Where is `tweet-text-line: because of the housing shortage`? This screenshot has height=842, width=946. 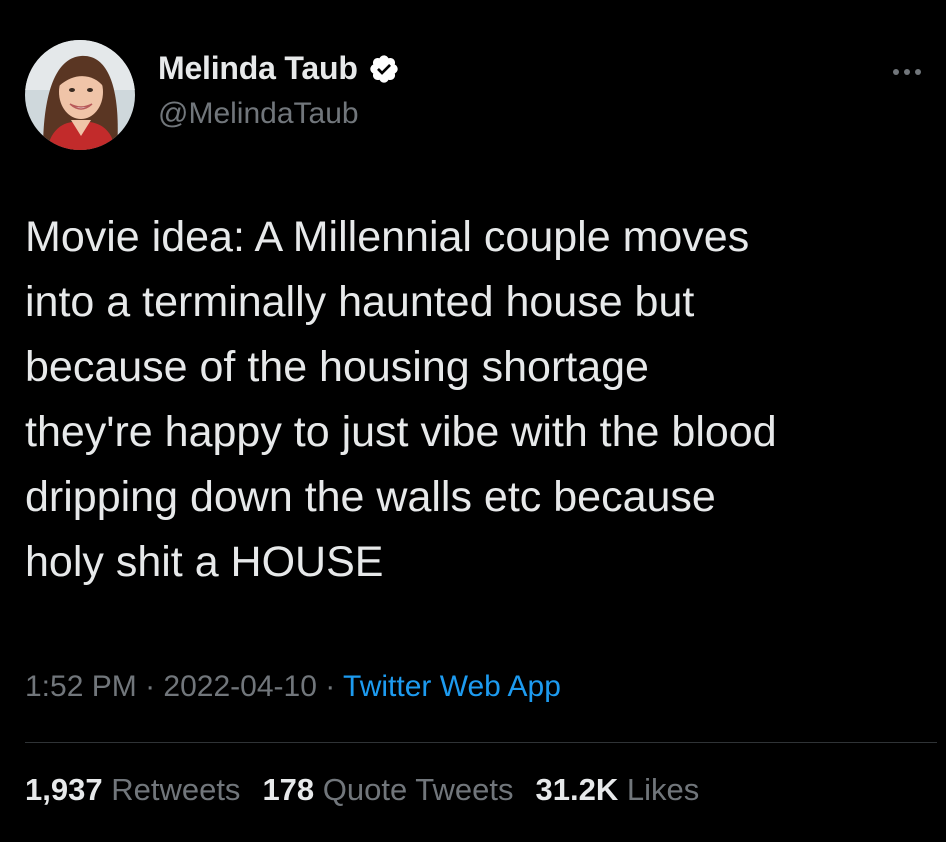
tweet-text-line: because of the housing shortage is located at coordinates (337, 367).